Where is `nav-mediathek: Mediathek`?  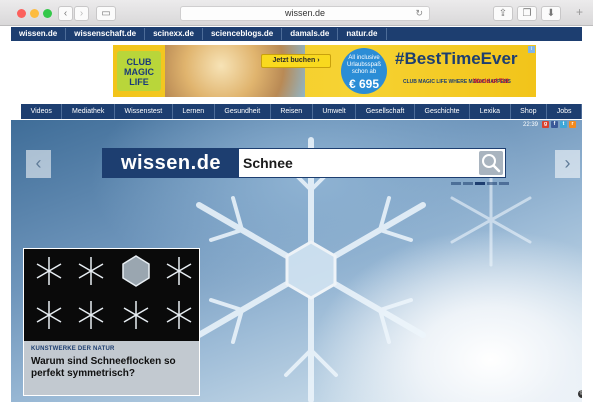 nav-mediathek: Mediathek is located at coordinates (88, 111).